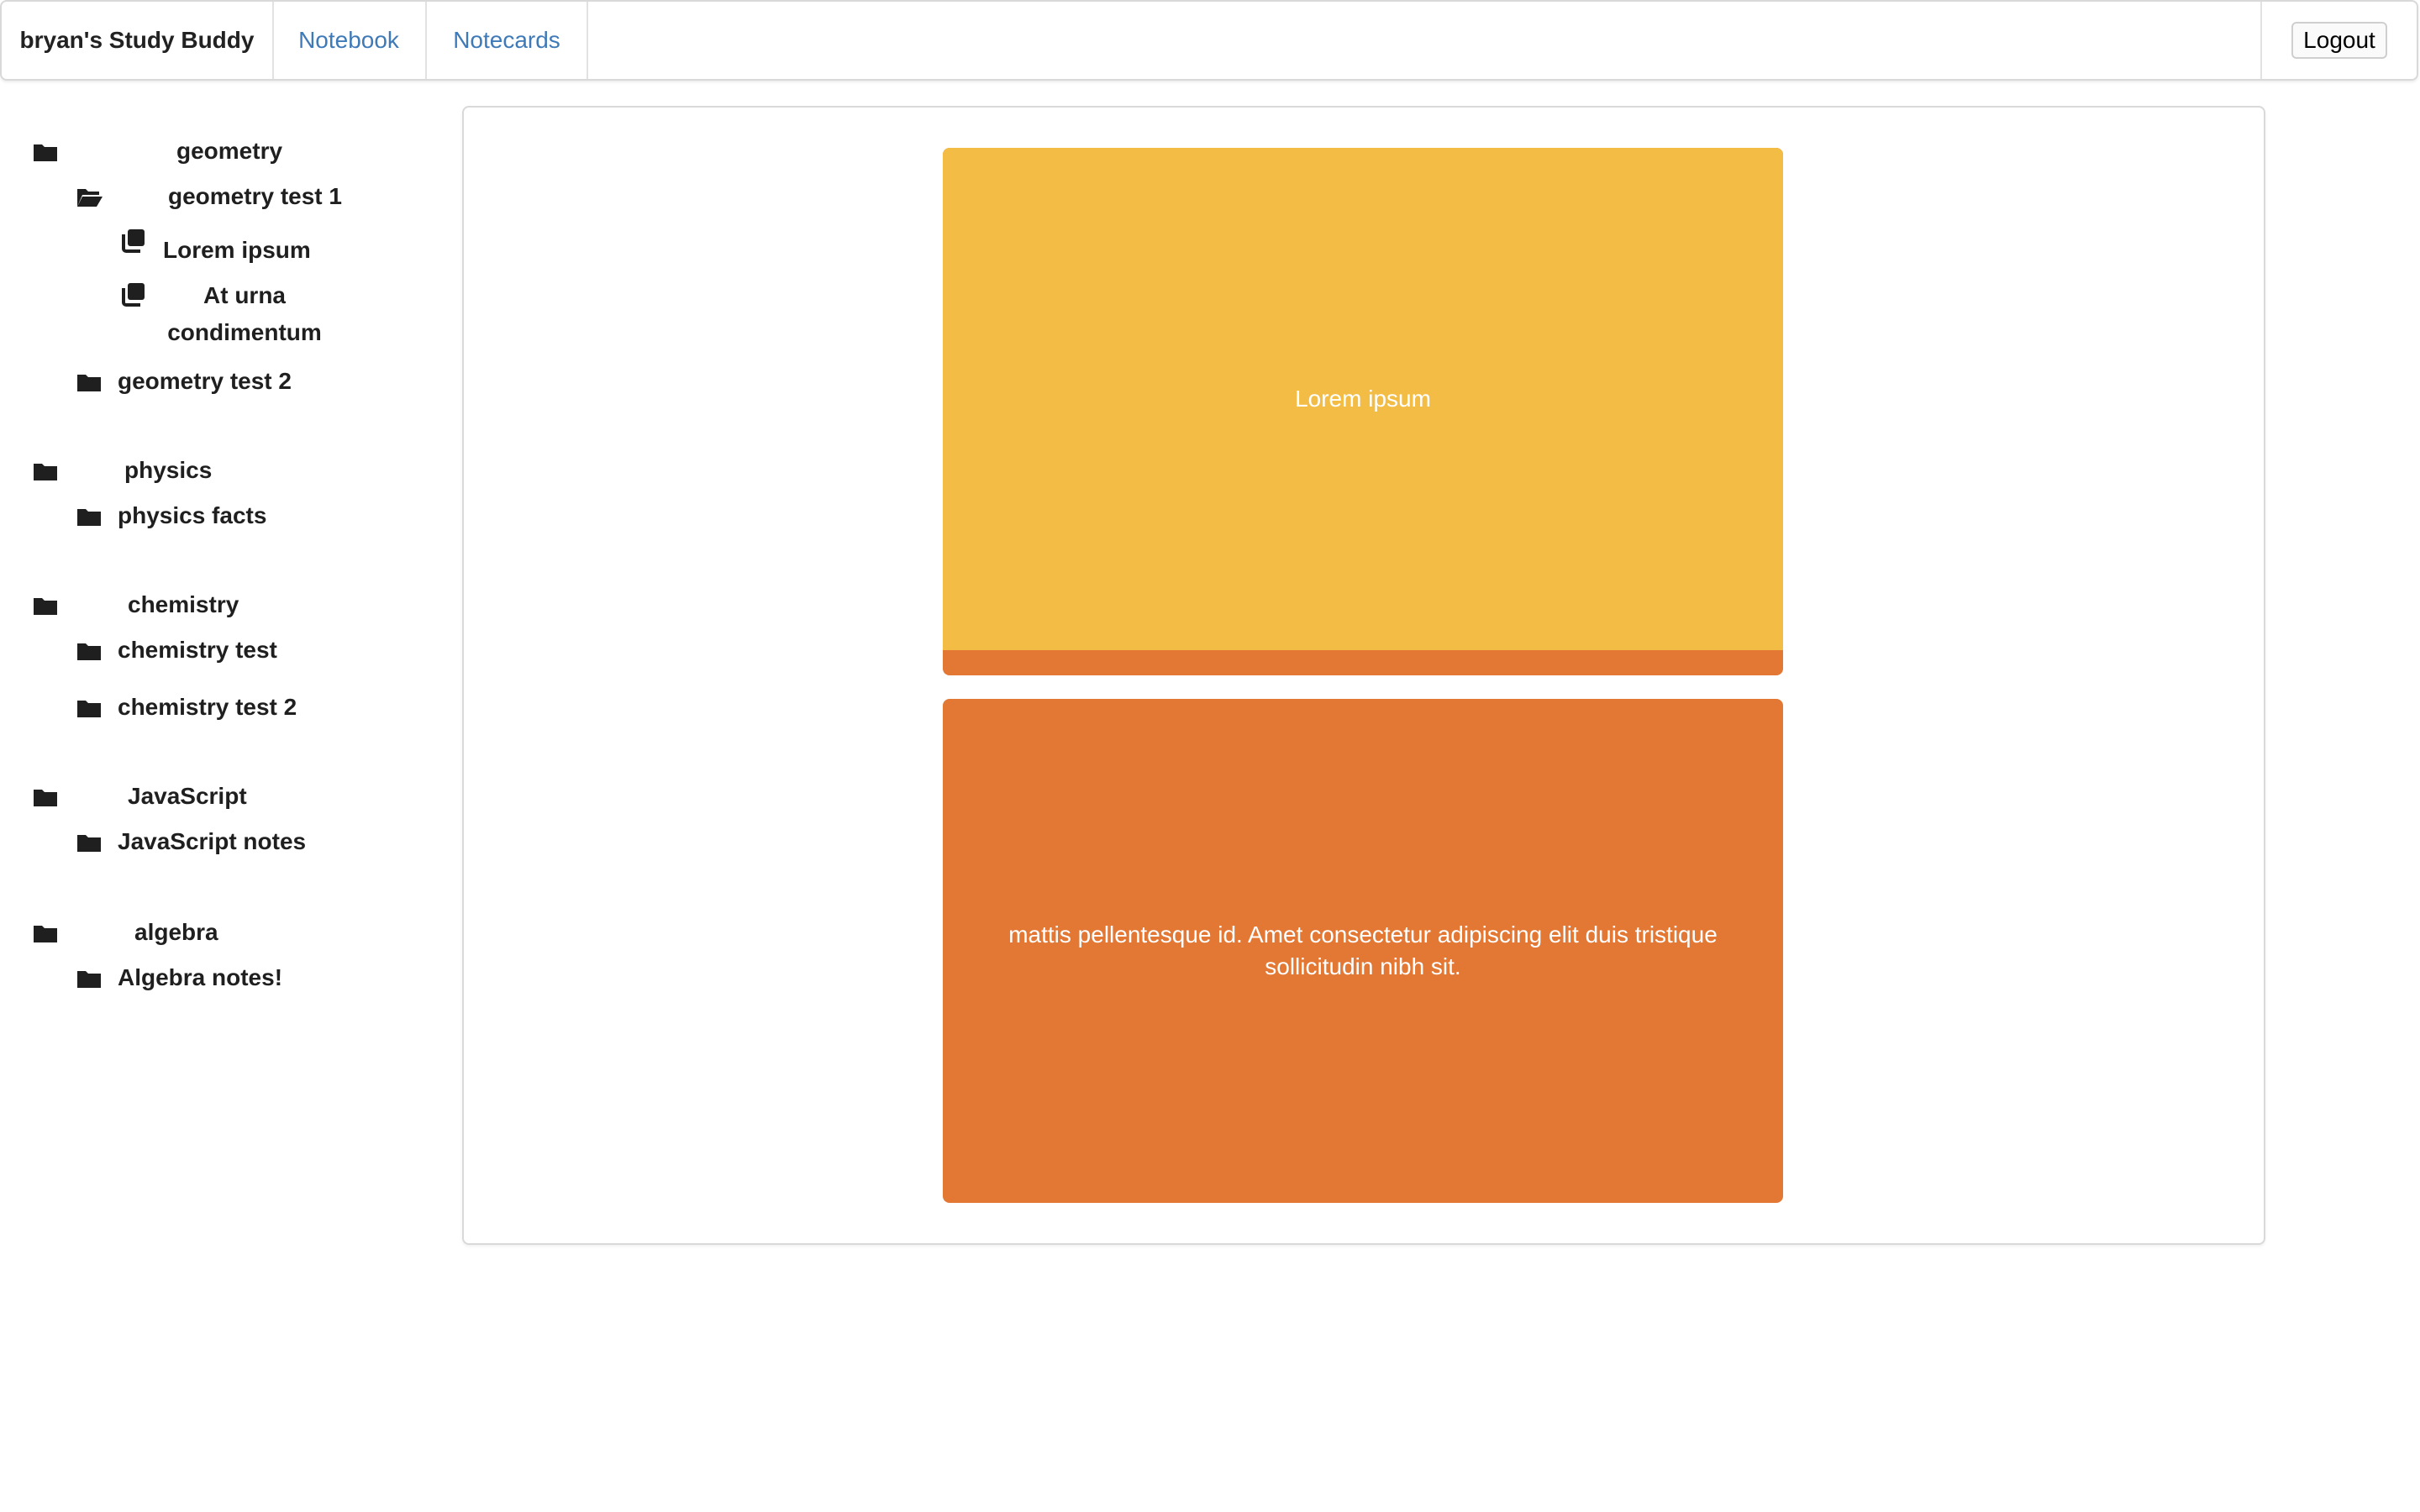  I want to click on tree-label-geometry-test-2: geometry test 2, so click(205, 381).